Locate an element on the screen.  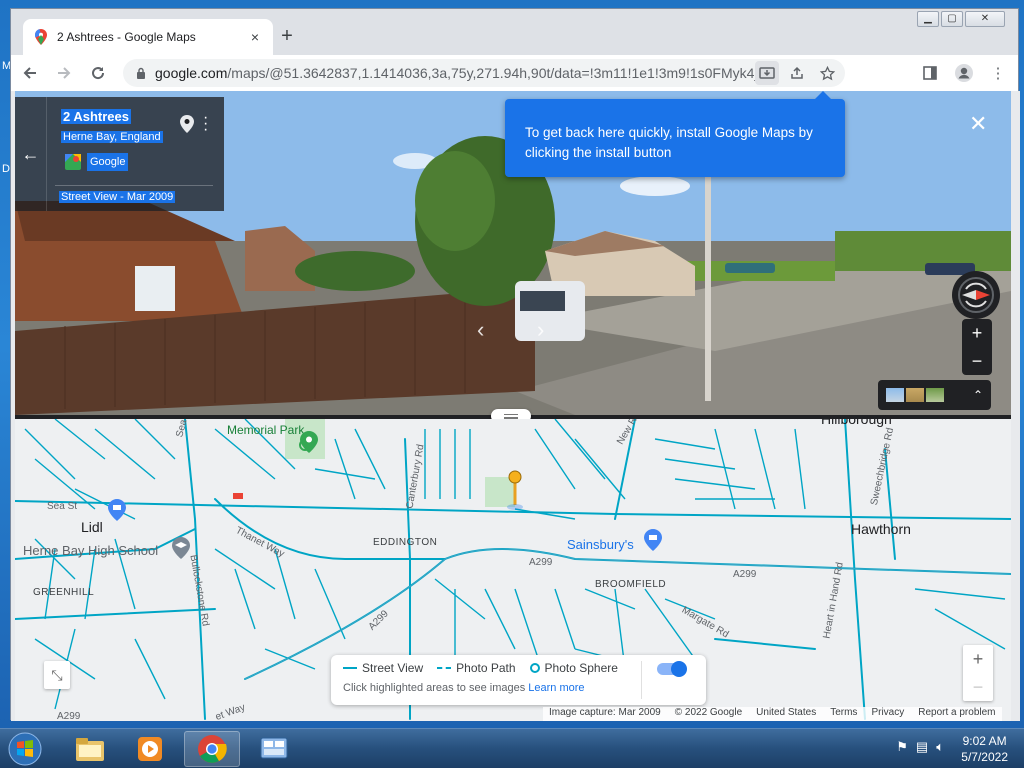
windows-start-icon is located at coordinates (25, 749).